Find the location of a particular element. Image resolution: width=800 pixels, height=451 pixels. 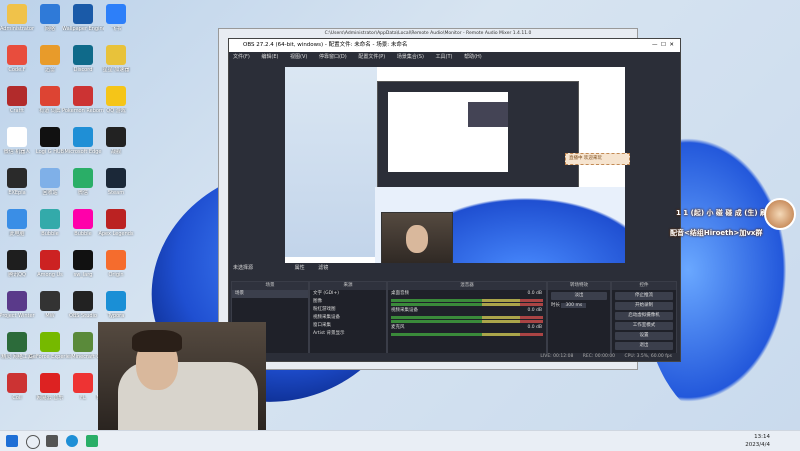

preview-recursion is located at coordinates (488, 114).